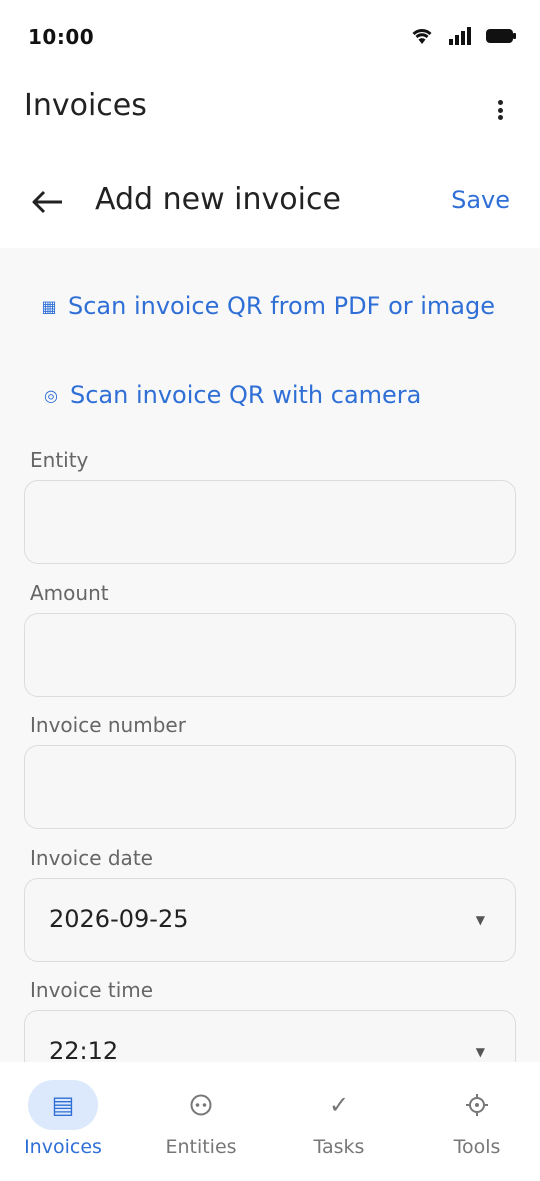  I want to click on status-bar: 10:00, so click(270, 36).